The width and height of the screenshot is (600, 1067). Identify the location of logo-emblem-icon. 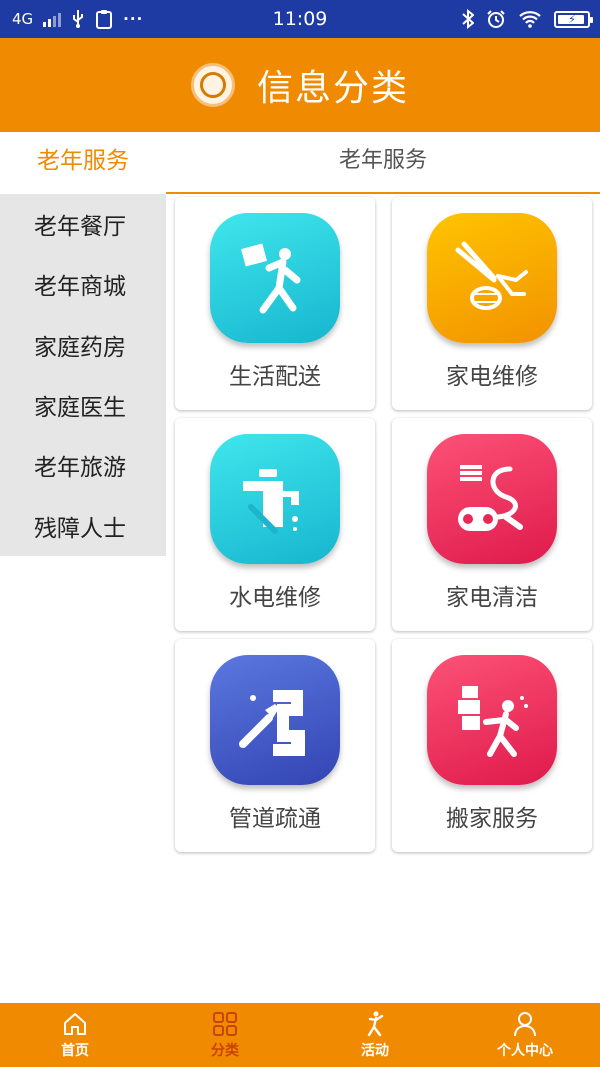
(212, 85).